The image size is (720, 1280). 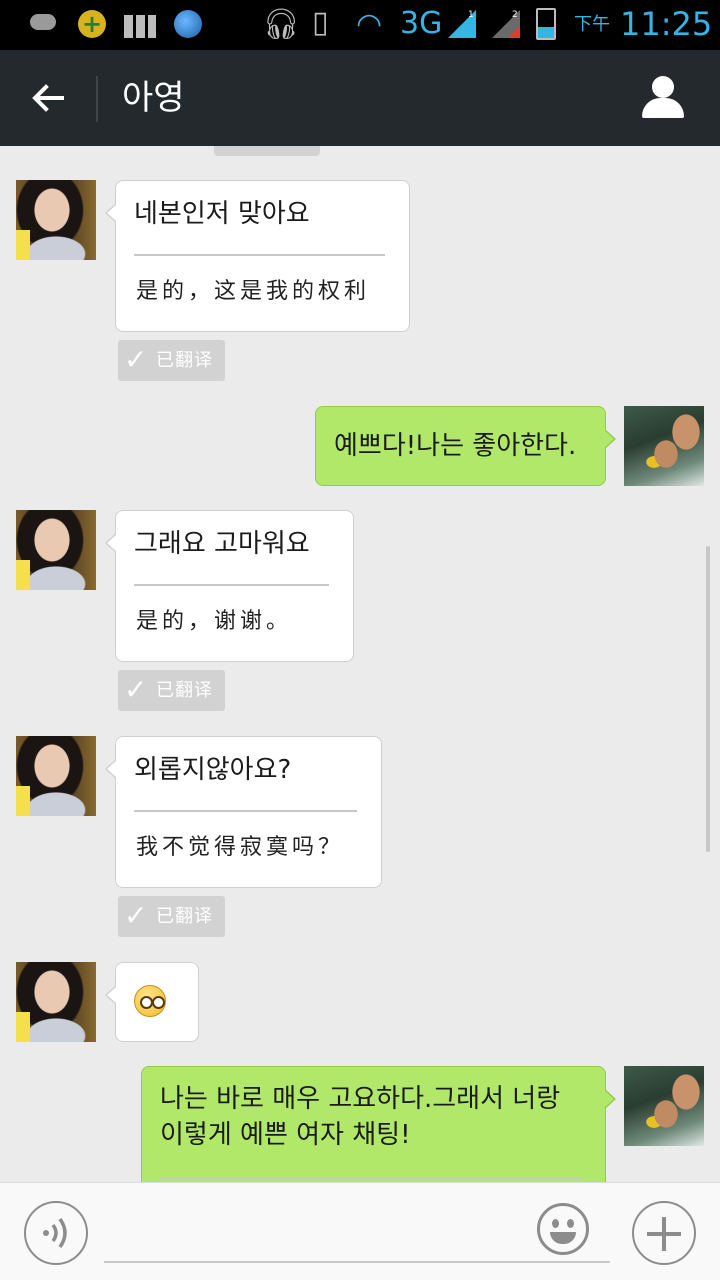 What do you see at coordinates (506, 24) in the screenshot?
I see `signal-strength-sim2-icon: 2` at bounding box center [506, 24].